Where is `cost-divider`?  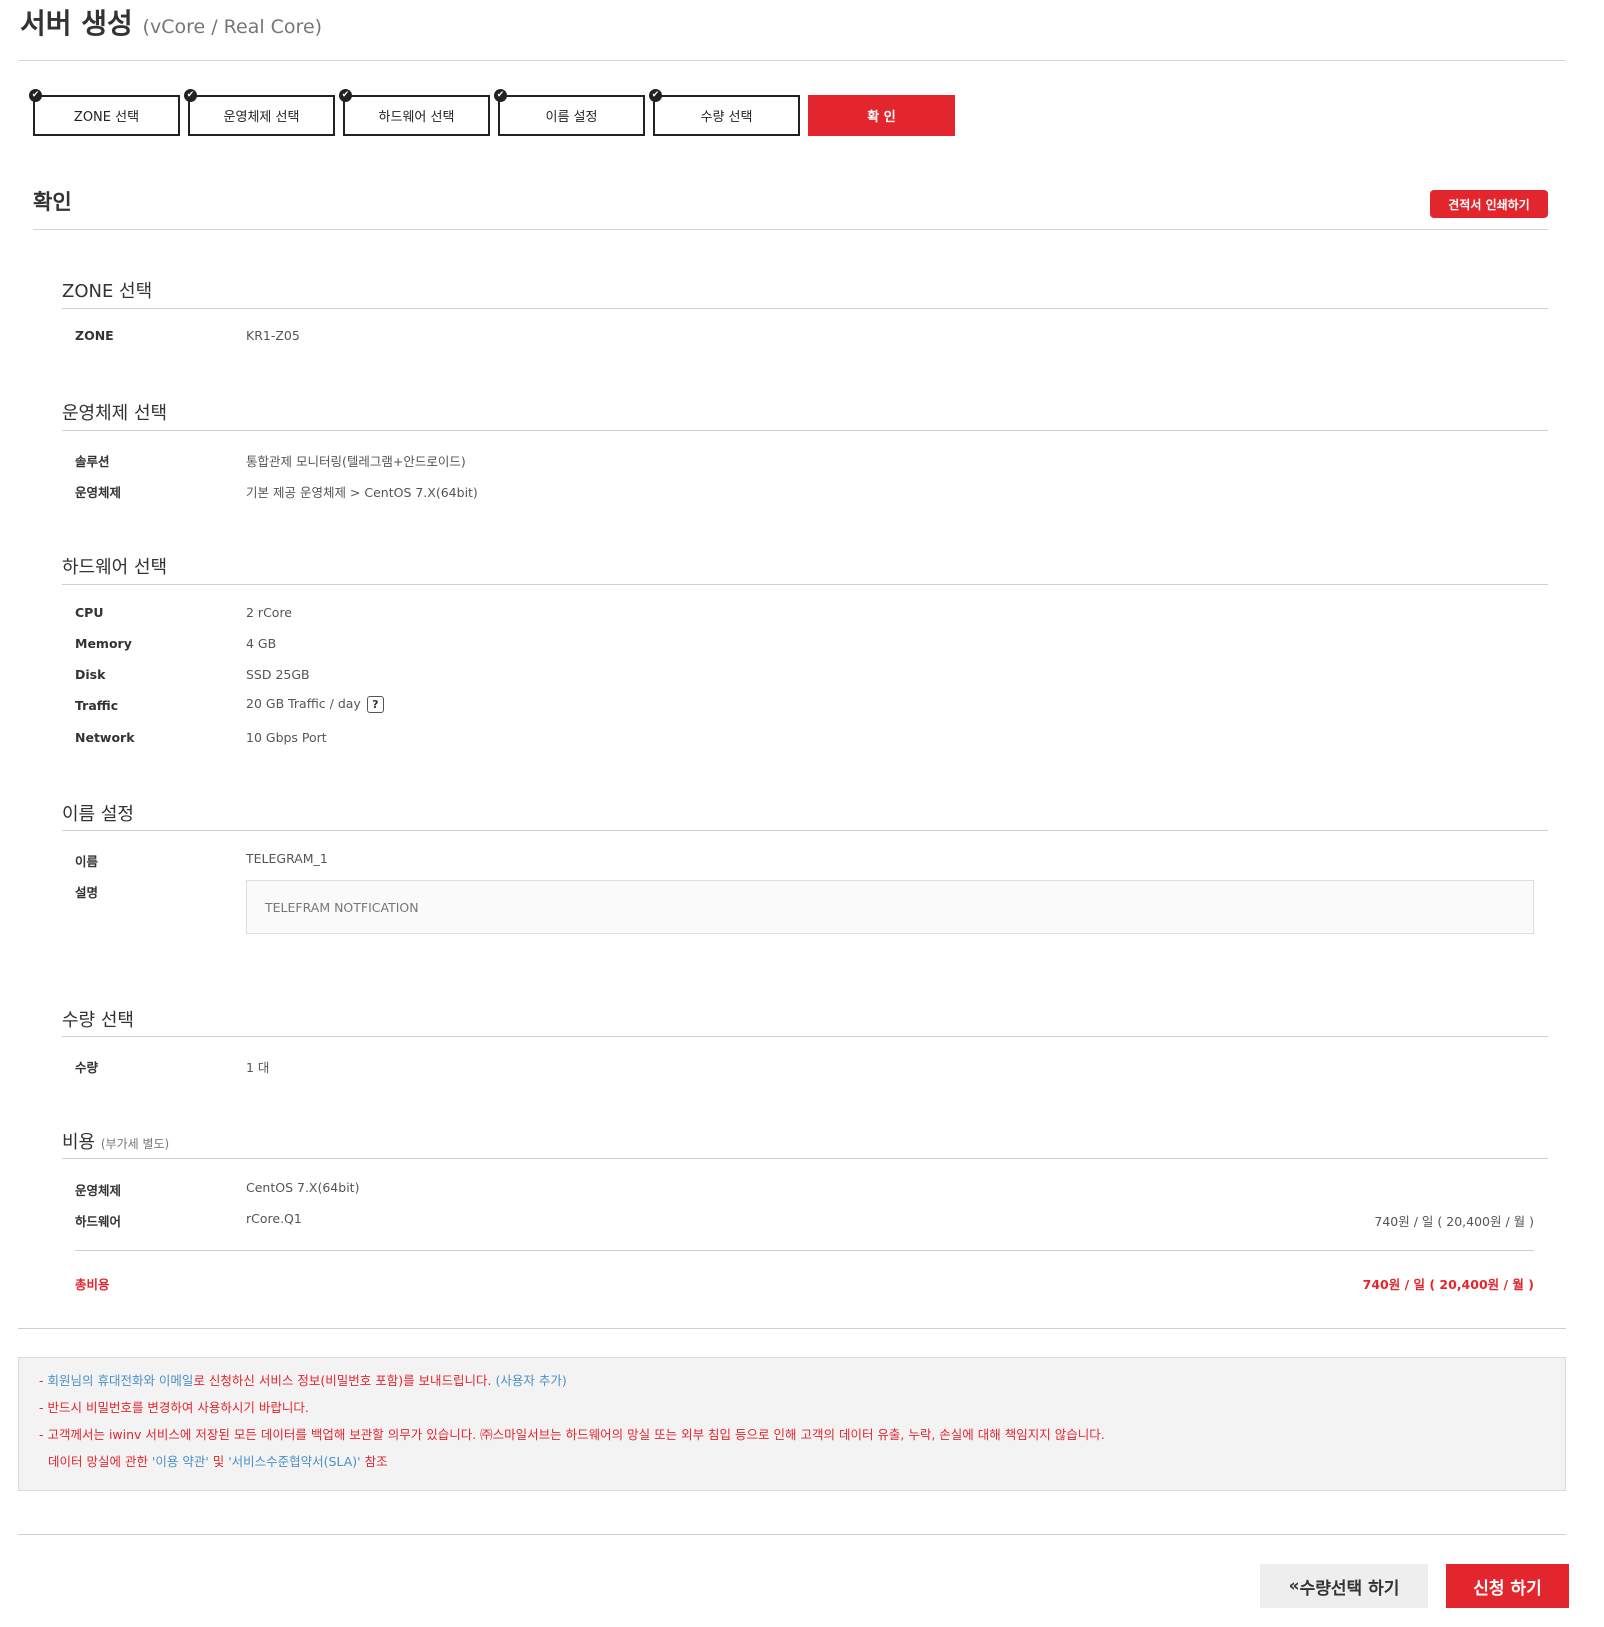
cost-divider is located at coordinates (804, 1250).